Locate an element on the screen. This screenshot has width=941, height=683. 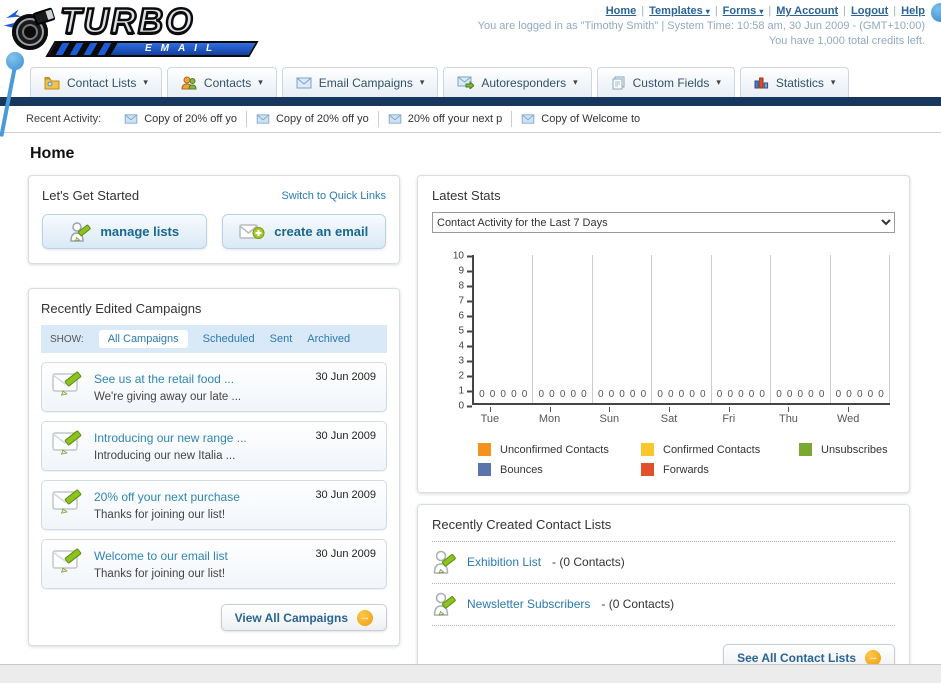
legend-item: Confirmed Contacts is located at coordinates (720, 449).